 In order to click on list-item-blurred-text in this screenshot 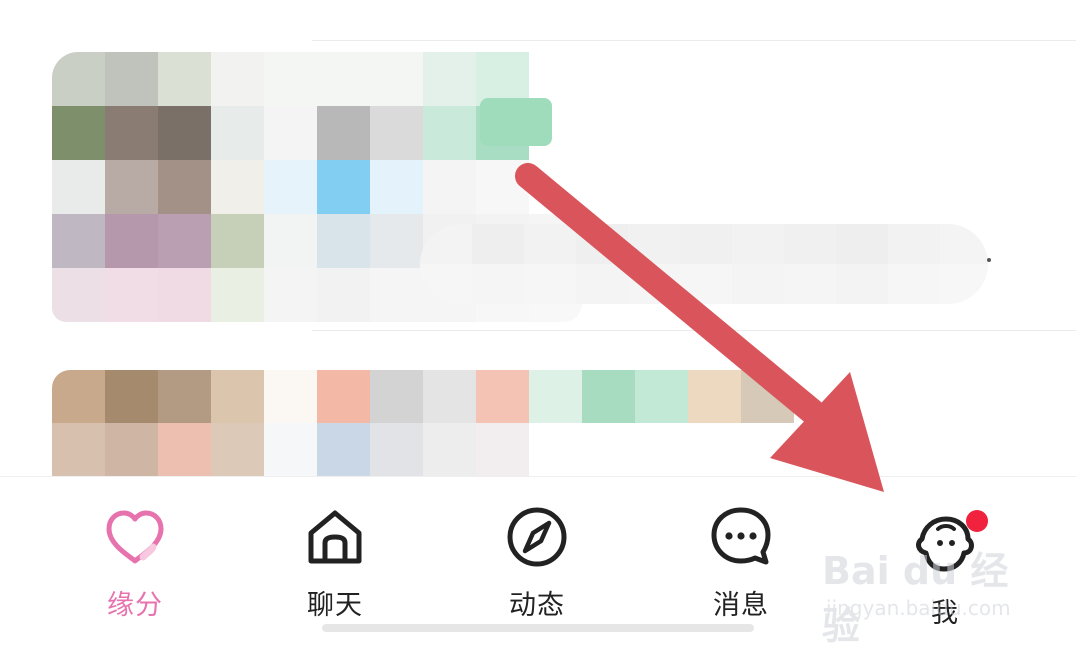, I will do `click(704, 264)`.